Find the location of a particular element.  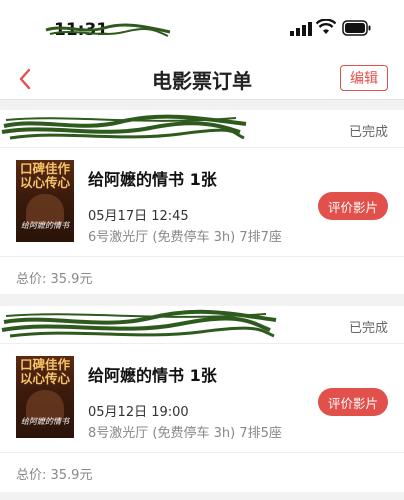

wifi-icon is located at coordinates (326, 26).